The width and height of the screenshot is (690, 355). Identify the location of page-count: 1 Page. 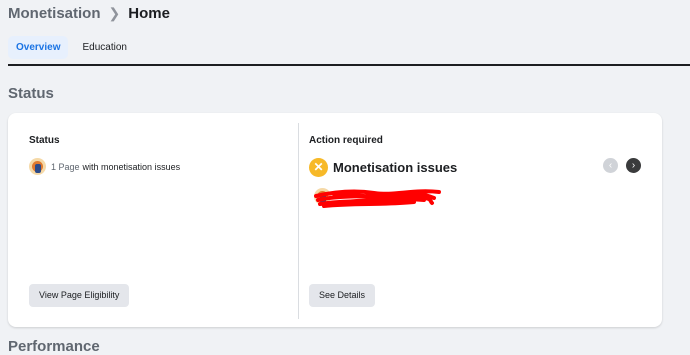
(65, 166).